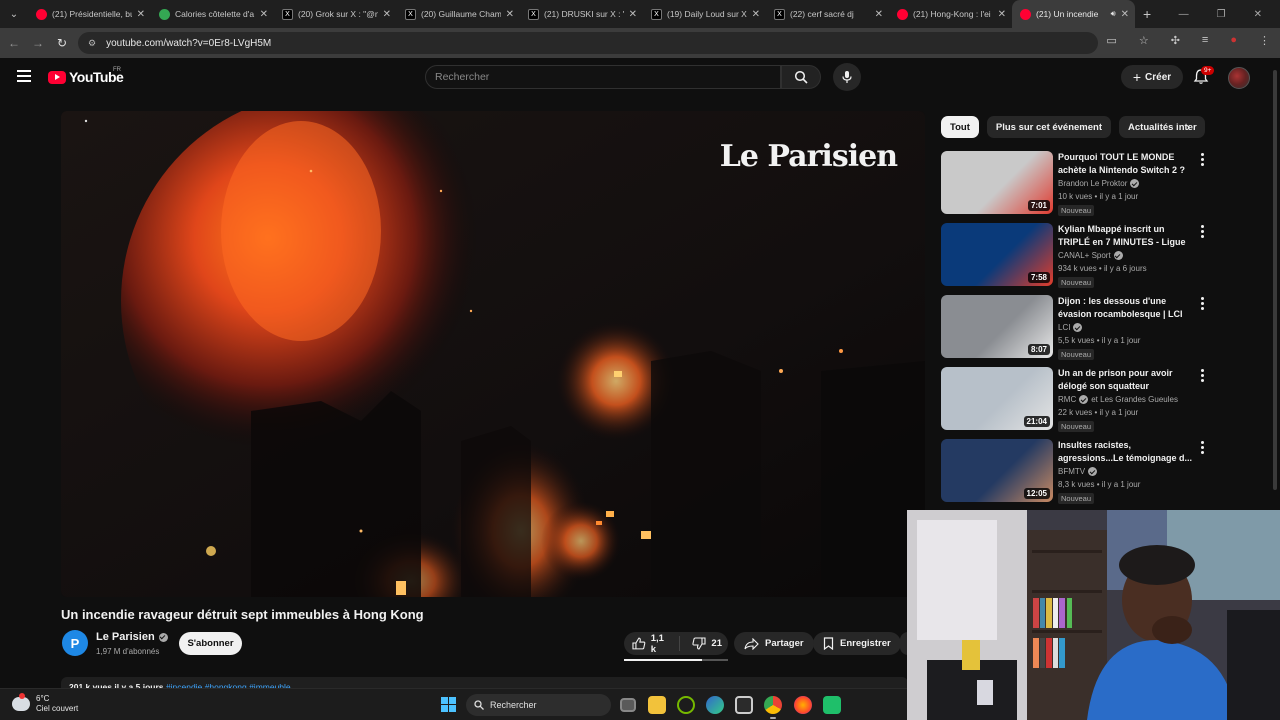 This screenshot has height=720, width=1280. I want to click on recommended-channel-extra: et Les Grandes Gueules, so click(1134, 399).